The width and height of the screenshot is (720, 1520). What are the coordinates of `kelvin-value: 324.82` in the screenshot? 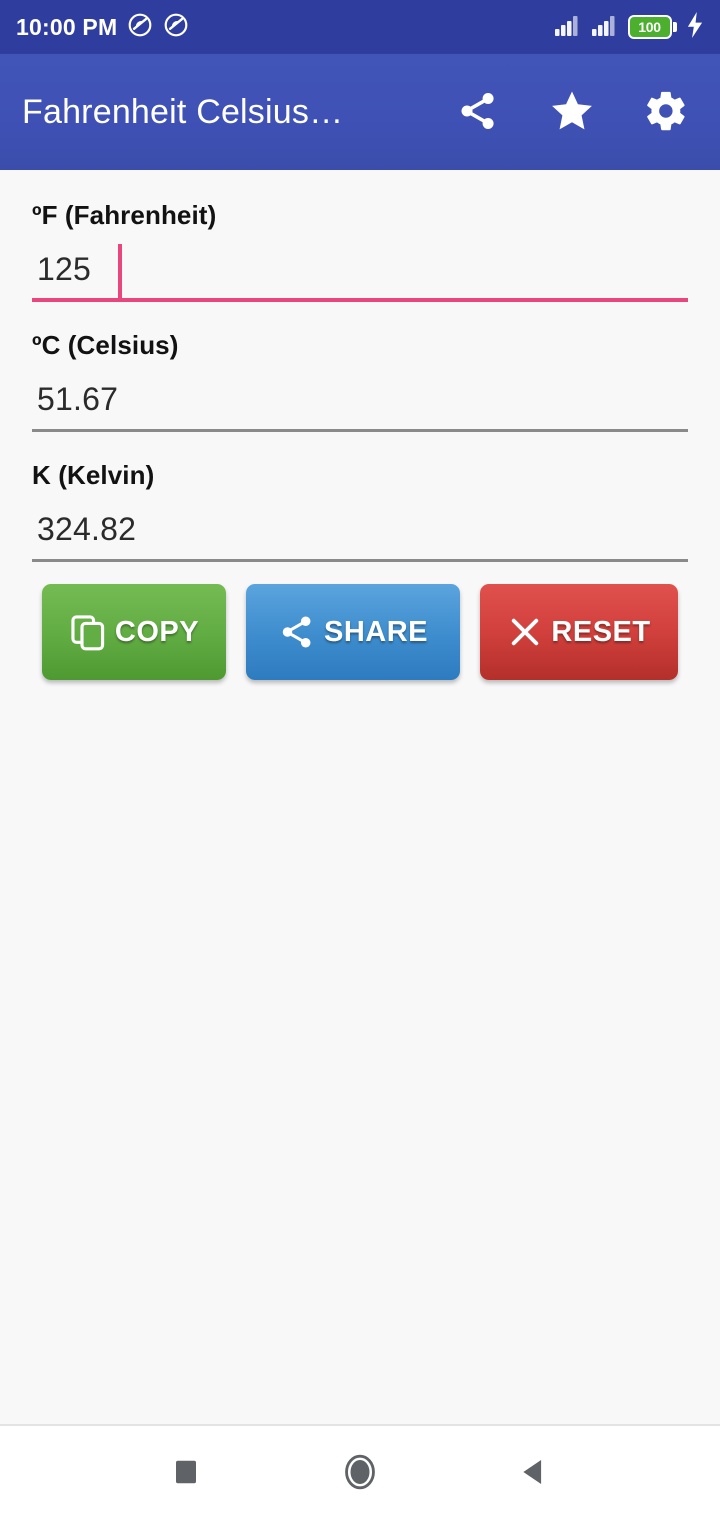 It's located at (87, 529).